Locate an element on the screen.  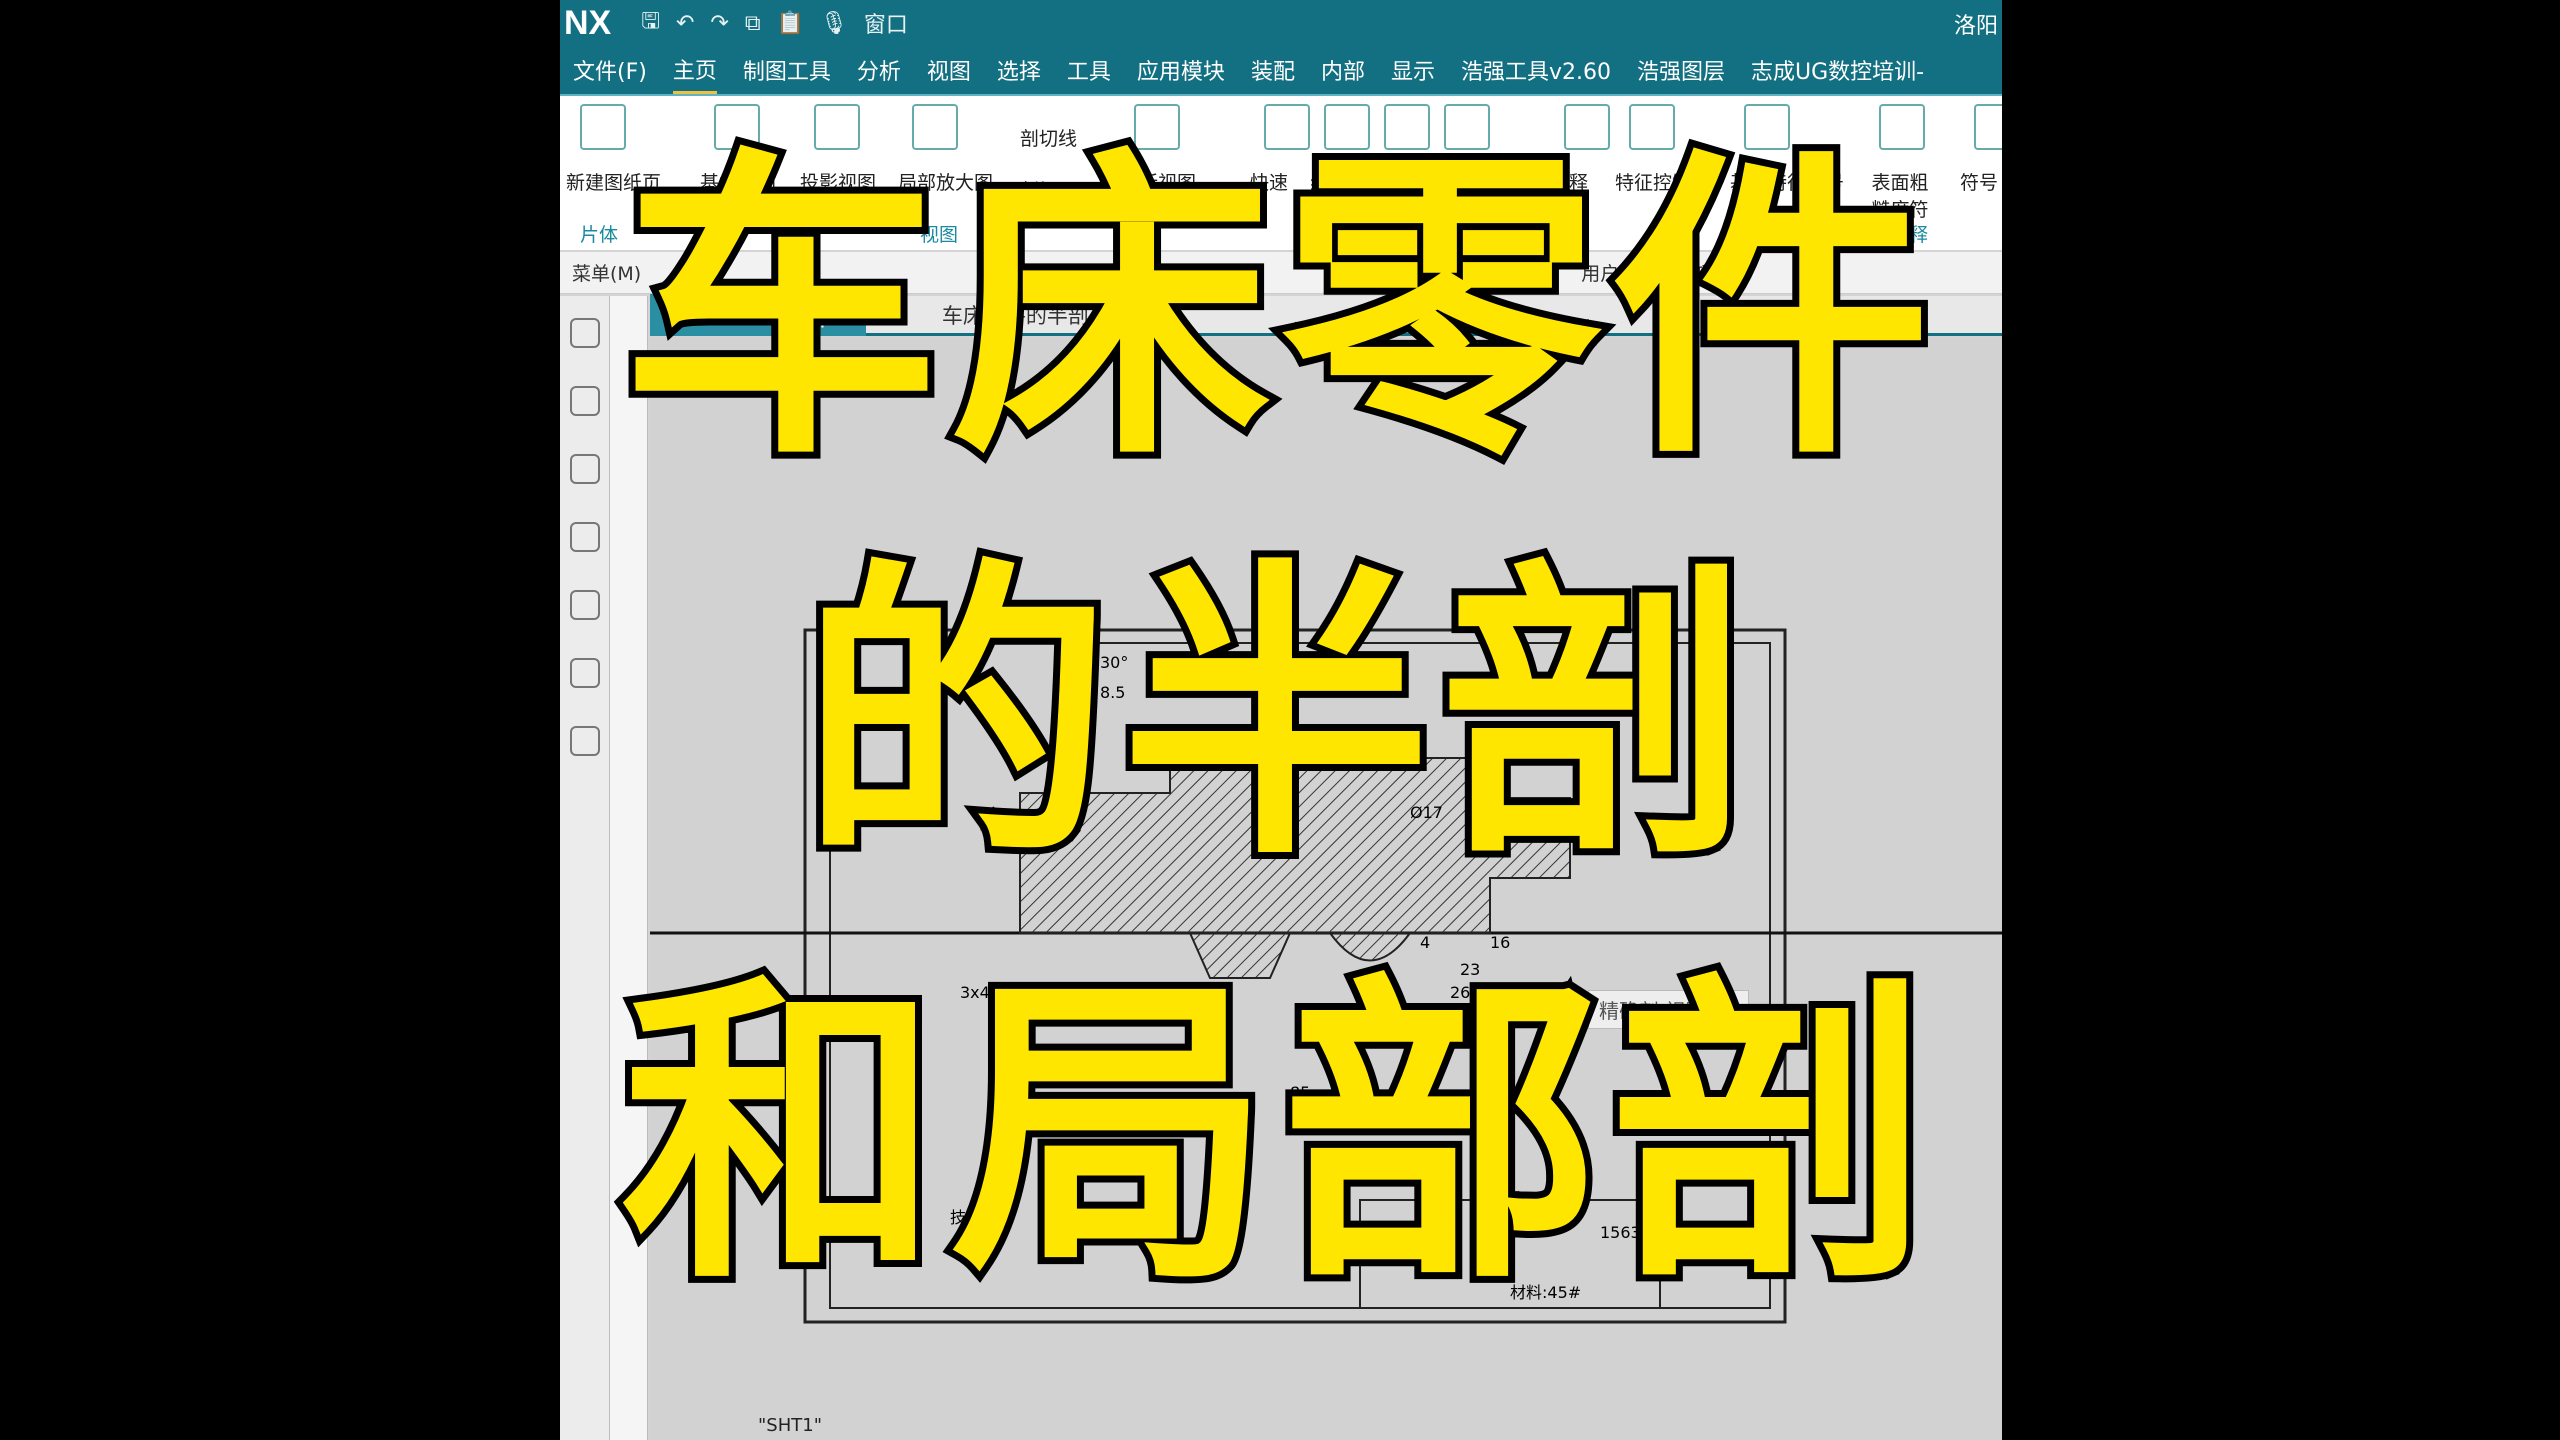
overlay-title-line3: 和局部剖 is located at coordinates (1277, 1134).